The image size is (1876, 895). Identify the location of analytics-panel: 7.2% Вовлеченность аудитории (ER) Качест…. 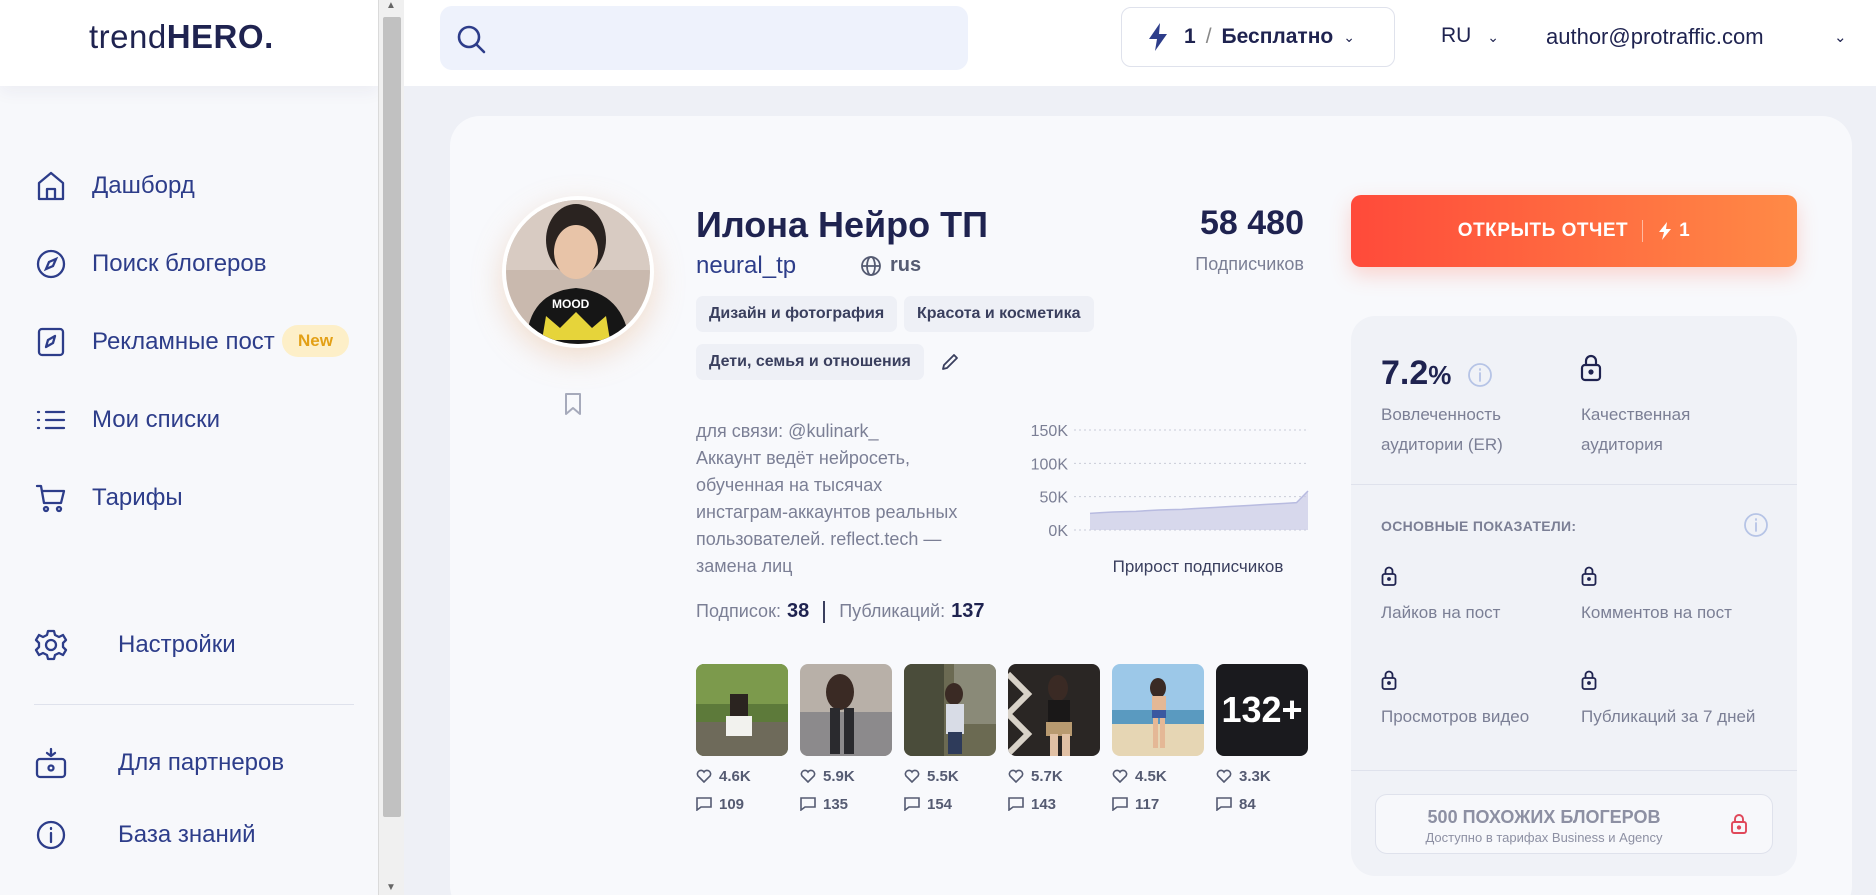
(1574, 596).